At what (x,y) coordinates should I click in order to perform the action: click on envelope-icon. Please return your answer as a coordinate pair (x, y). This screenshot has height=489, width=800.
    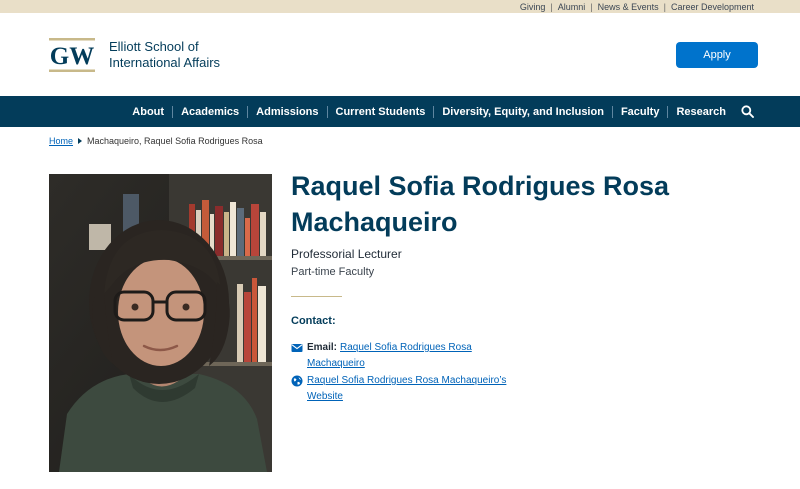
    Looking at the image, I should click on (297, 348).